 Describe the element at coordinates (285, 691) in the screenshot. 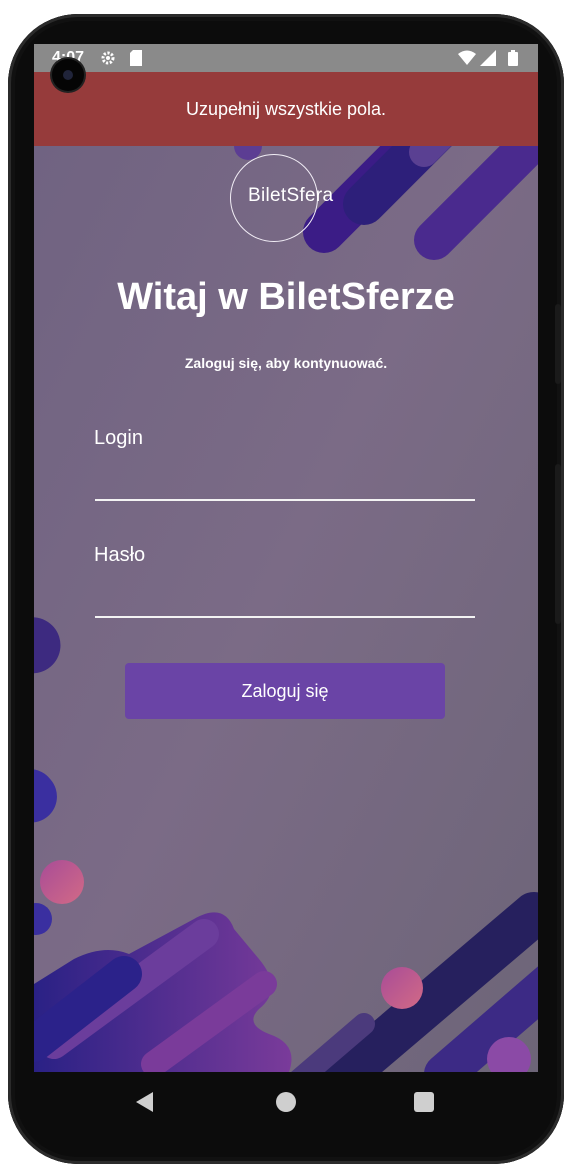

I see `login-button: Zaloguj się` at that location.